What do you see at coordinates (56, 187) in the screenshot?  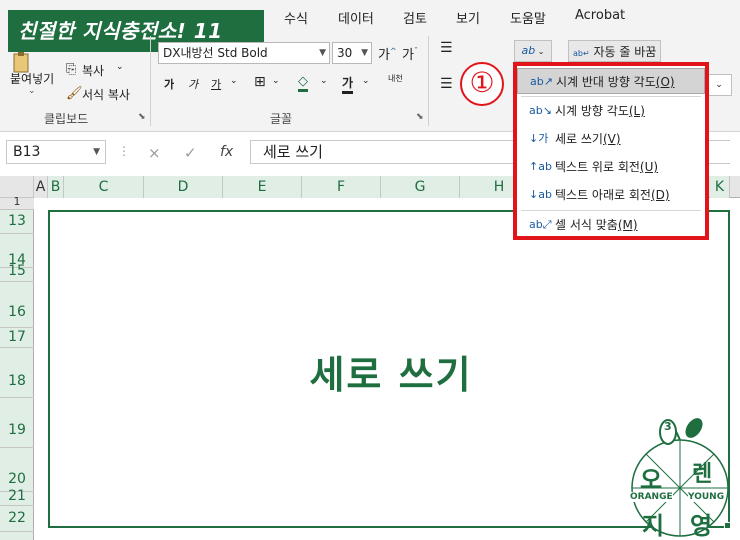 I see `column-header: B` at bounding box center [56, 187].